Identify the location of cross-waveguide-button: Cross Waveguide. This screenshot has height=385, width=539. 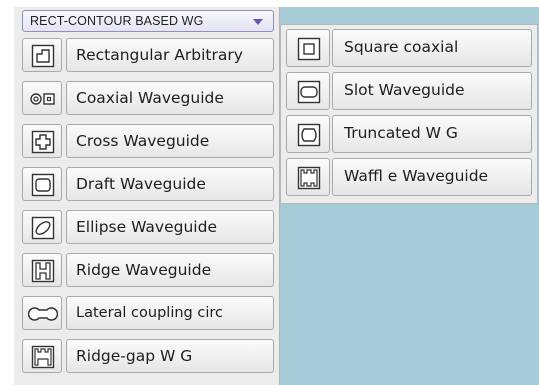
(170, 141).